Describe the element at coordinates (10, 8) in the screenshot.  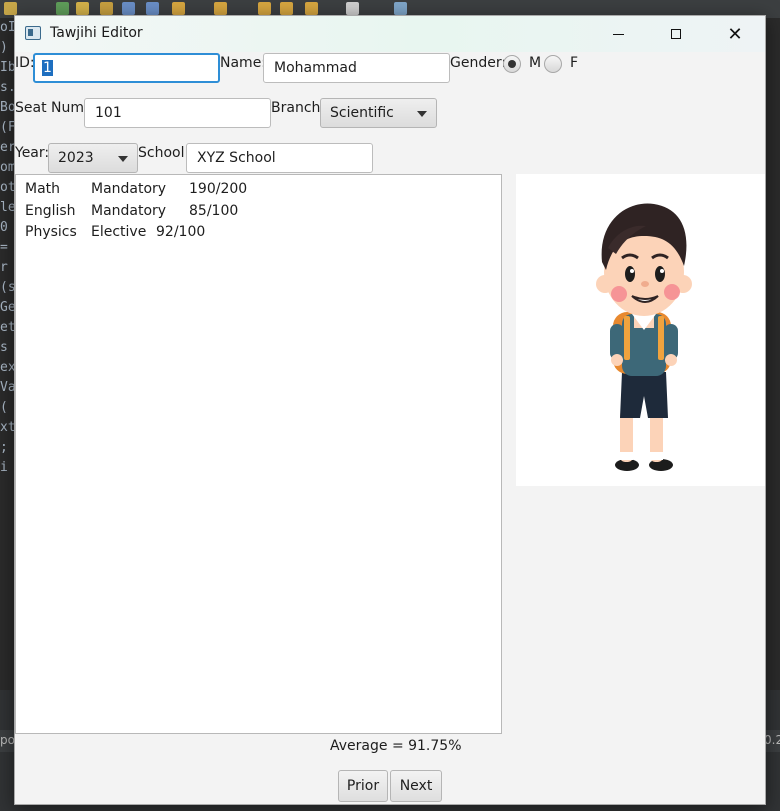
I see `pencil-icon` at that location.